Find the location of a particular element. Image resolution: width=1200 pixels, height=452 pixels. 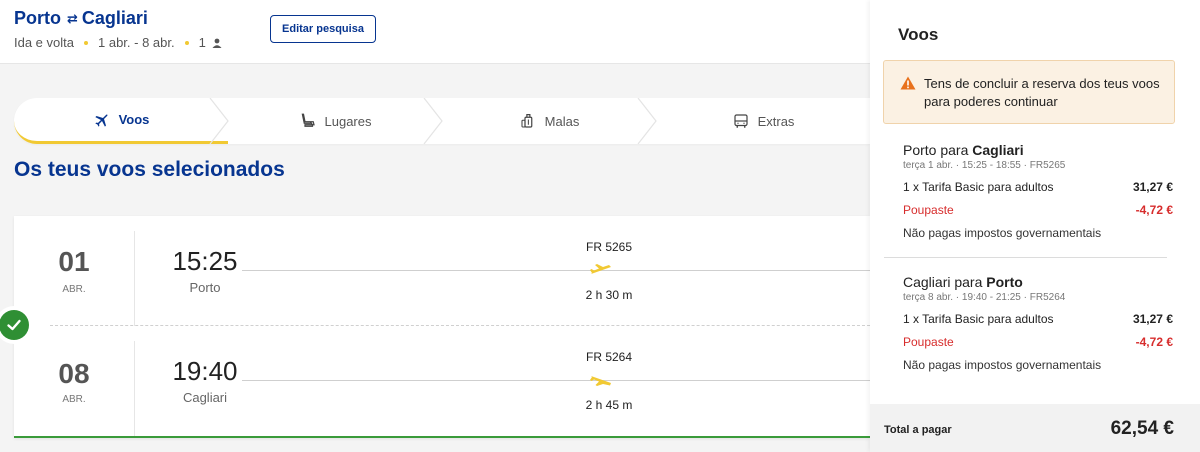

step-flights: Voos is located at coordinates (121, 121).